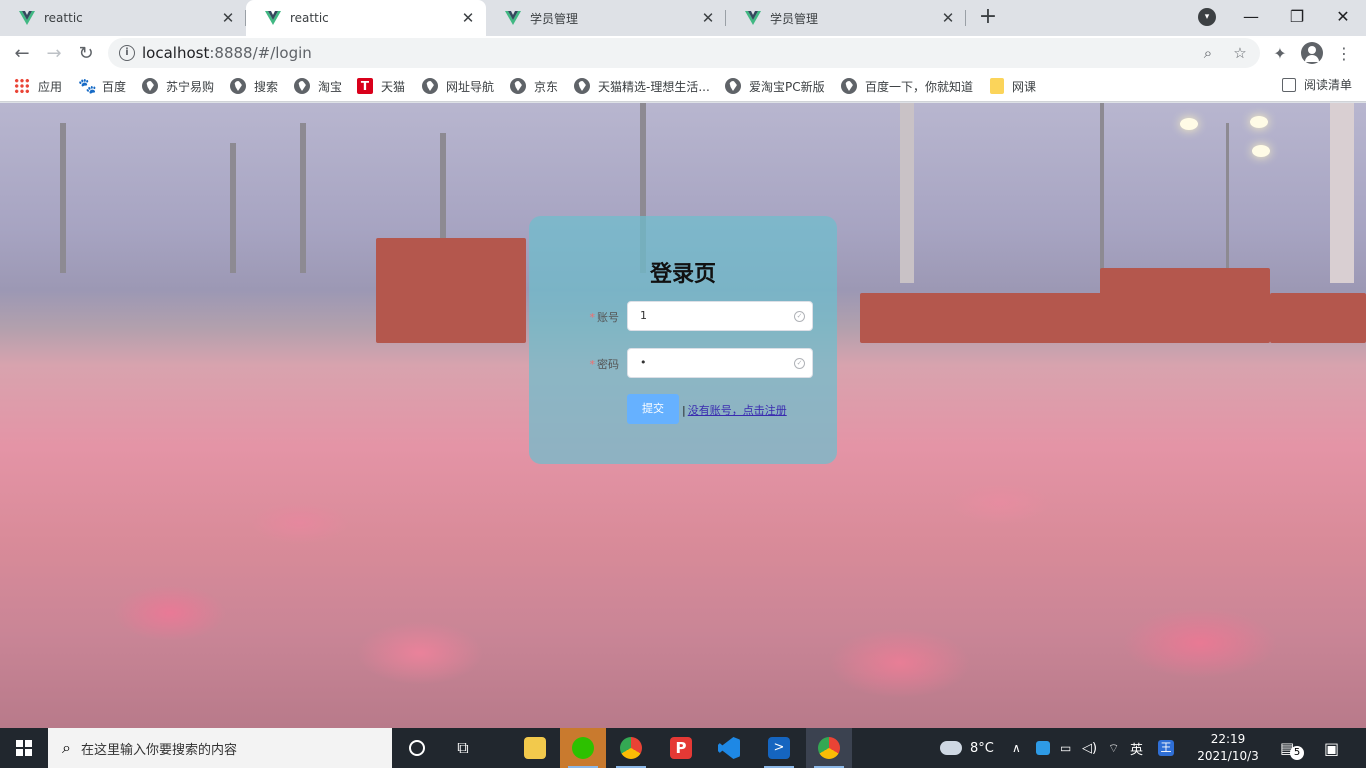 Image resolution: width=1366 pixels, height=768 pixels. I want to click on zoom-icon: ⌕, so click(1208, 53).